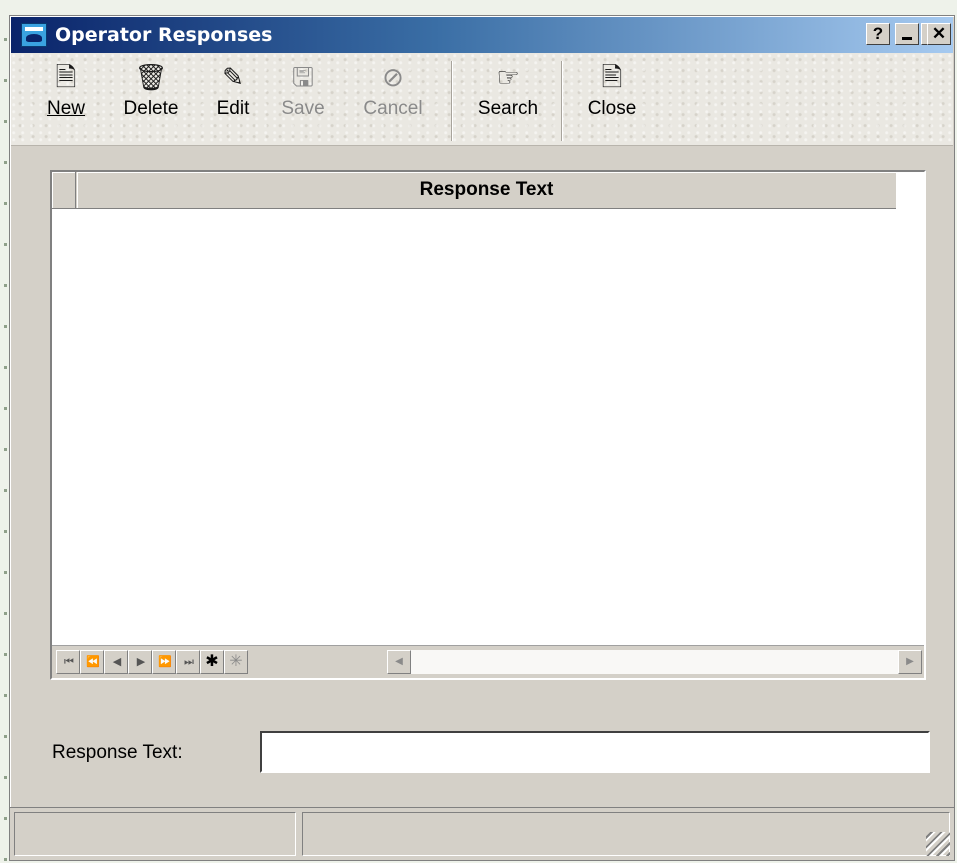 This screenshot has height=863, width=957. I want to click on response-text-label: Response Text:, so click(117, 752).